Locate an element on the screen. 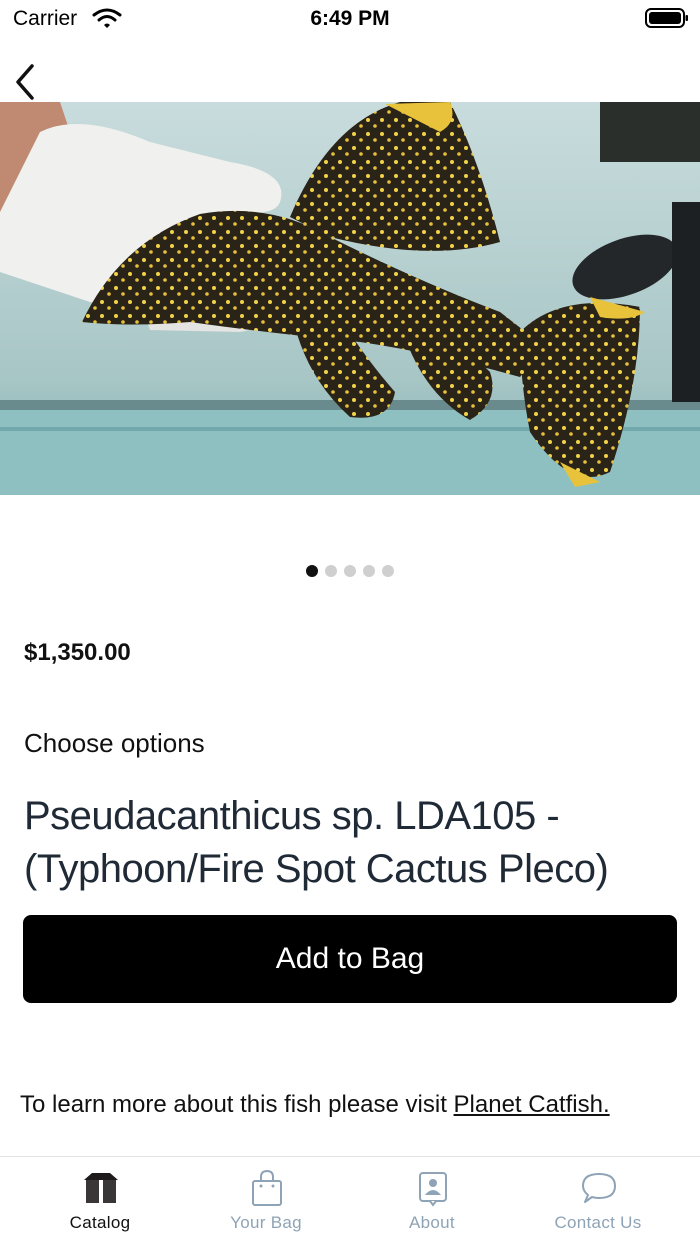 This screenshot has height=1245, width=700. battery-icon is located at coordinates (666, 18).